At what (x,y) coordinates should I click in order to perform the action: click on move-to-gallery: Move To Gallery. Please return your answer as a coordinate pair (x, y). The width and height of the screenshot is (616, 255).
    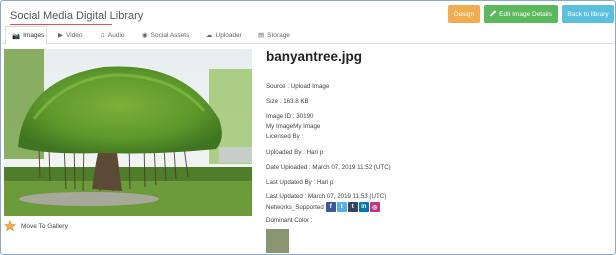
    Looking at the image, I should click on (36, 226).